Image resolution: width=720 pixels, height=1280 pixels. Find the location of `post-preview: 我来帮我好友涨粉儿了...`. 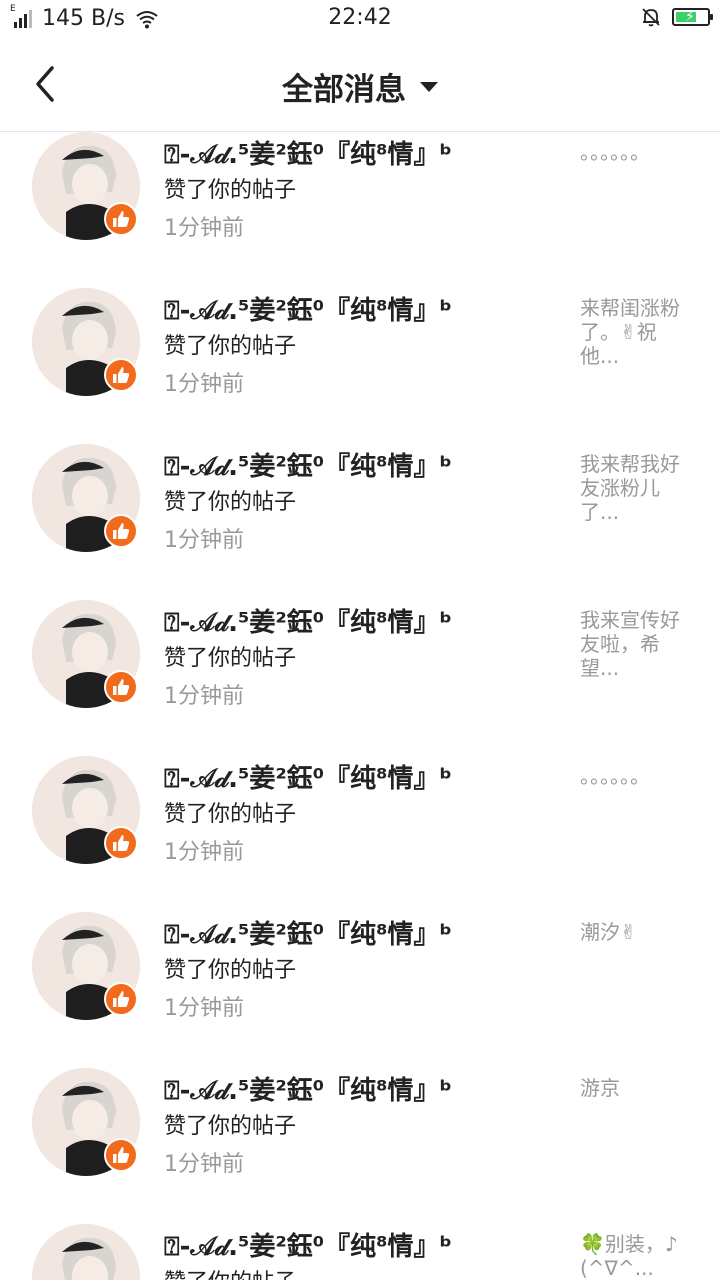

post-preview: 我来帮我好友涨粉儿了... is located at coordinates (635, 488).